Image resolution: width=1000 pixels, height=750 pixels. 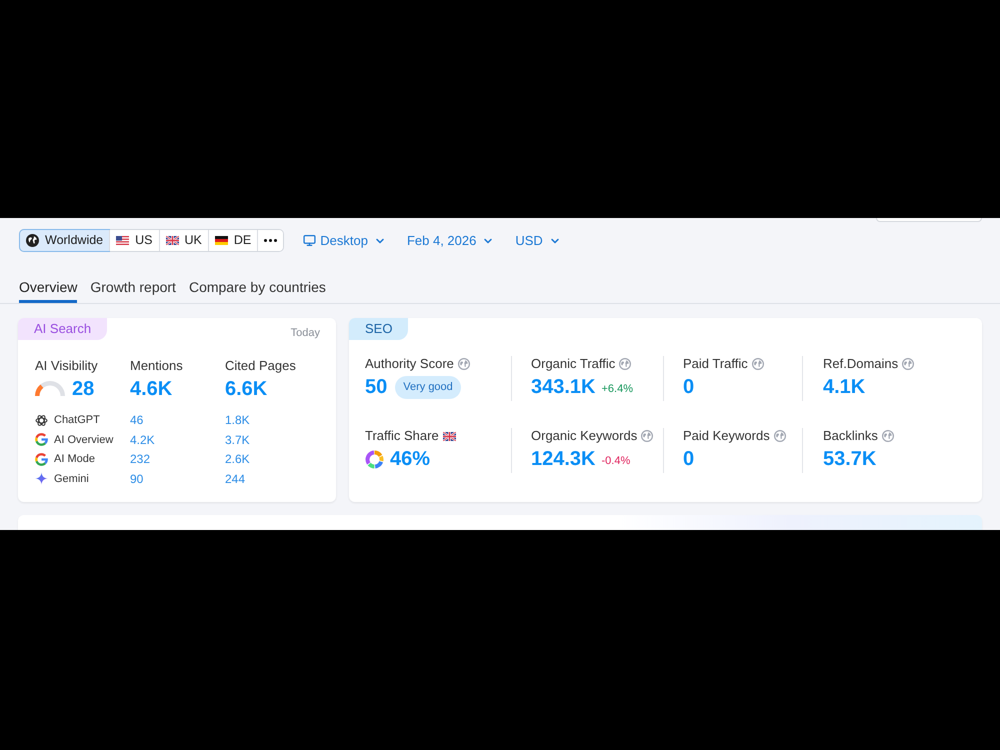 I want to click on tab: Growth report, so click(x=133, y=287).